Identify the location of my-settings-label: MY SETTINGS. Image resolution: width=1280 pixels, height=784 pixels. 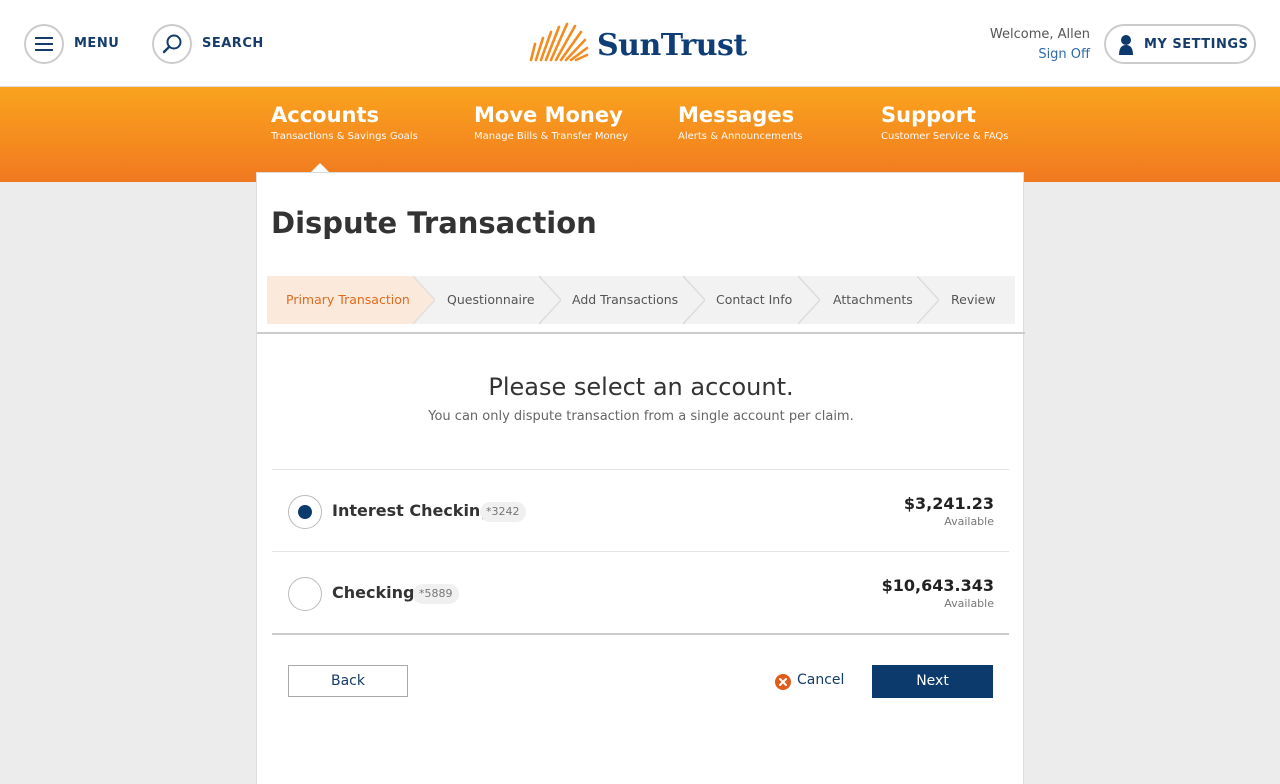
(1196, 44).